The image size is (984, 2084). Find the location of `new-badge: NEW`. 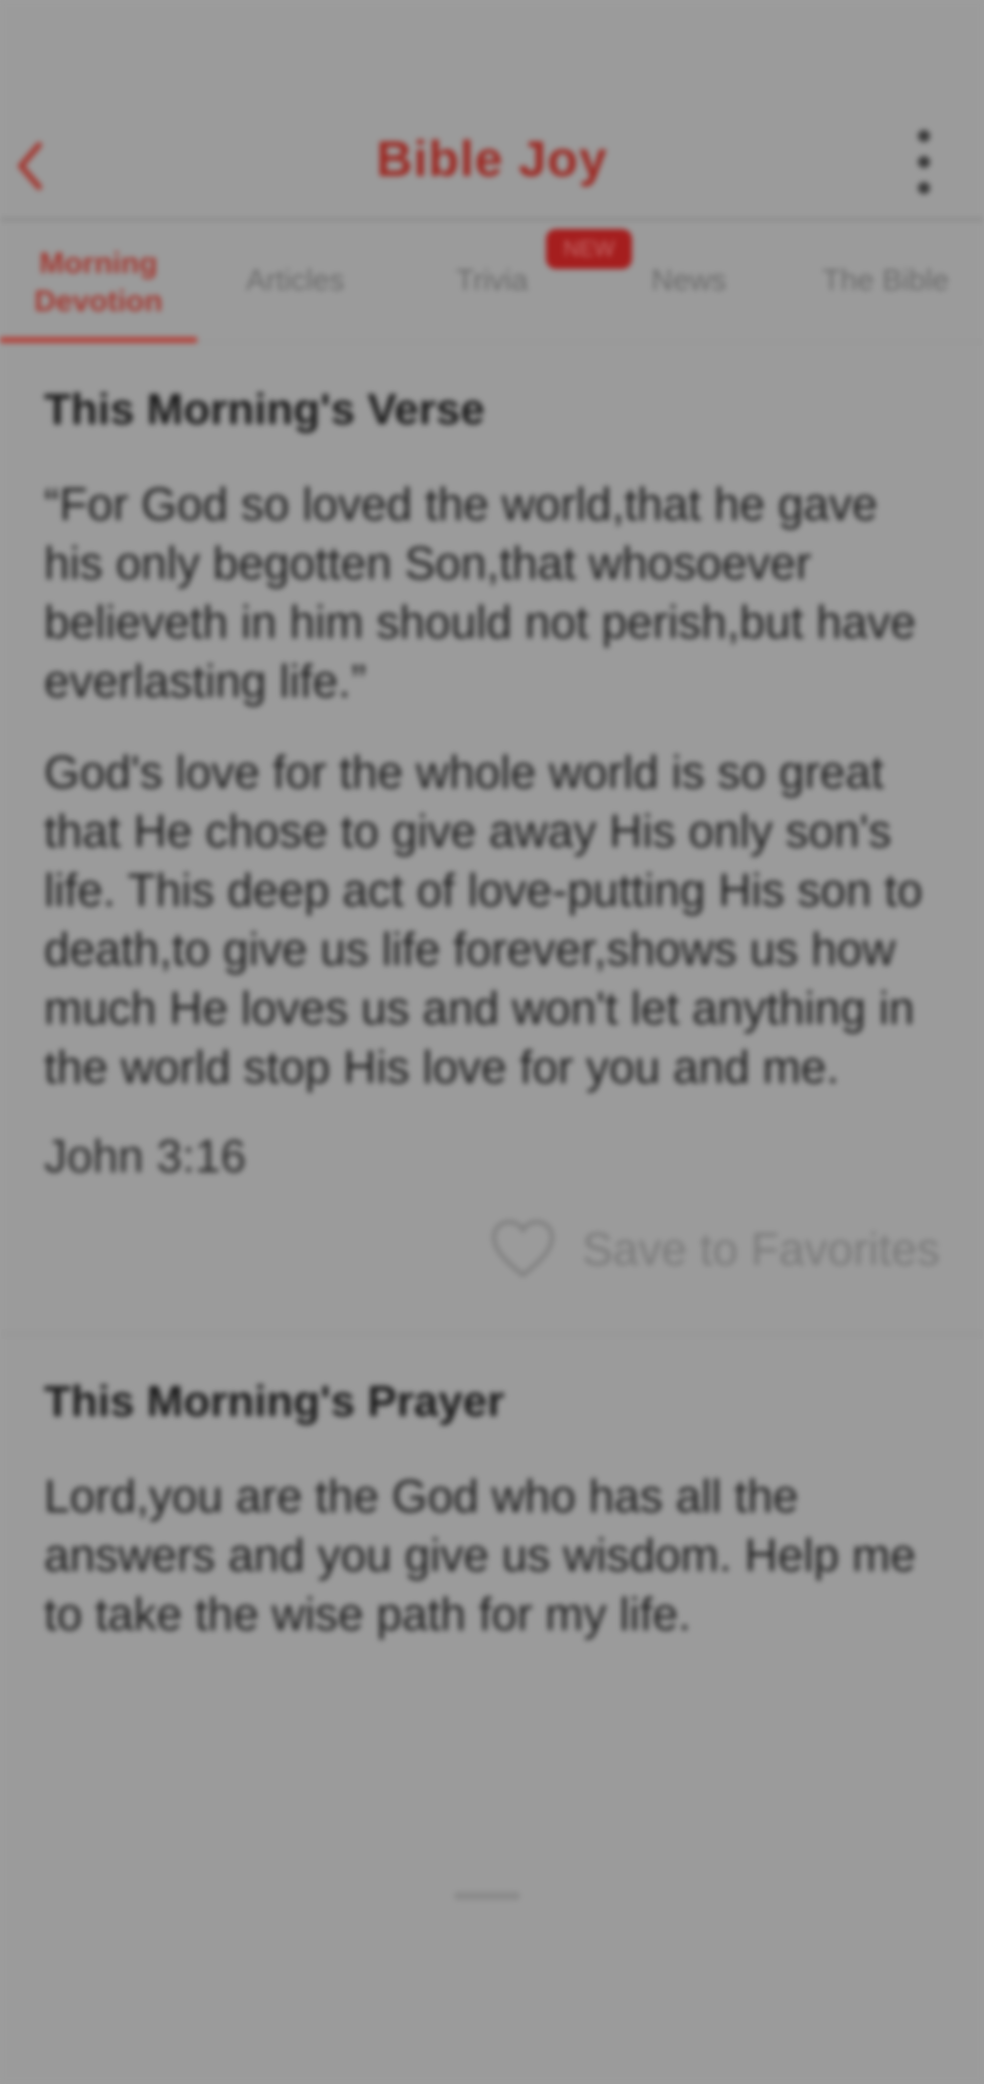

new-badge: NEW is located at coordinates (589, 249).